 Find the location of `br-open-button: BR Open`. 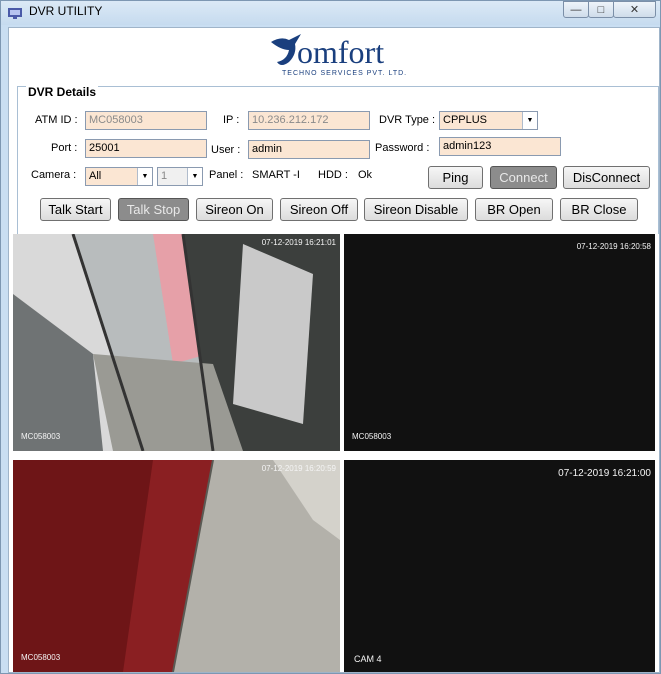

br-open-button: BR Open is located at coordinates (514, 209).